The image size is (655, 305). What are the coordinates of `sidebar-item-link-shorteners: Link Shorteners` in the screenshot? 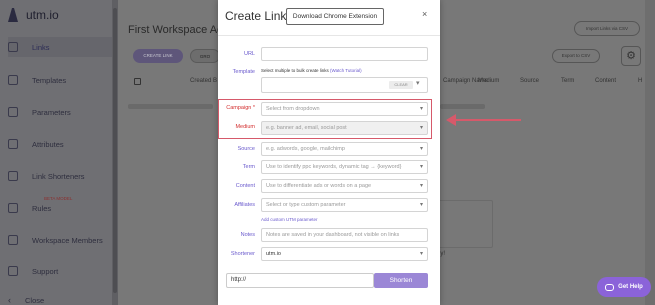 It's located at (61, 176).